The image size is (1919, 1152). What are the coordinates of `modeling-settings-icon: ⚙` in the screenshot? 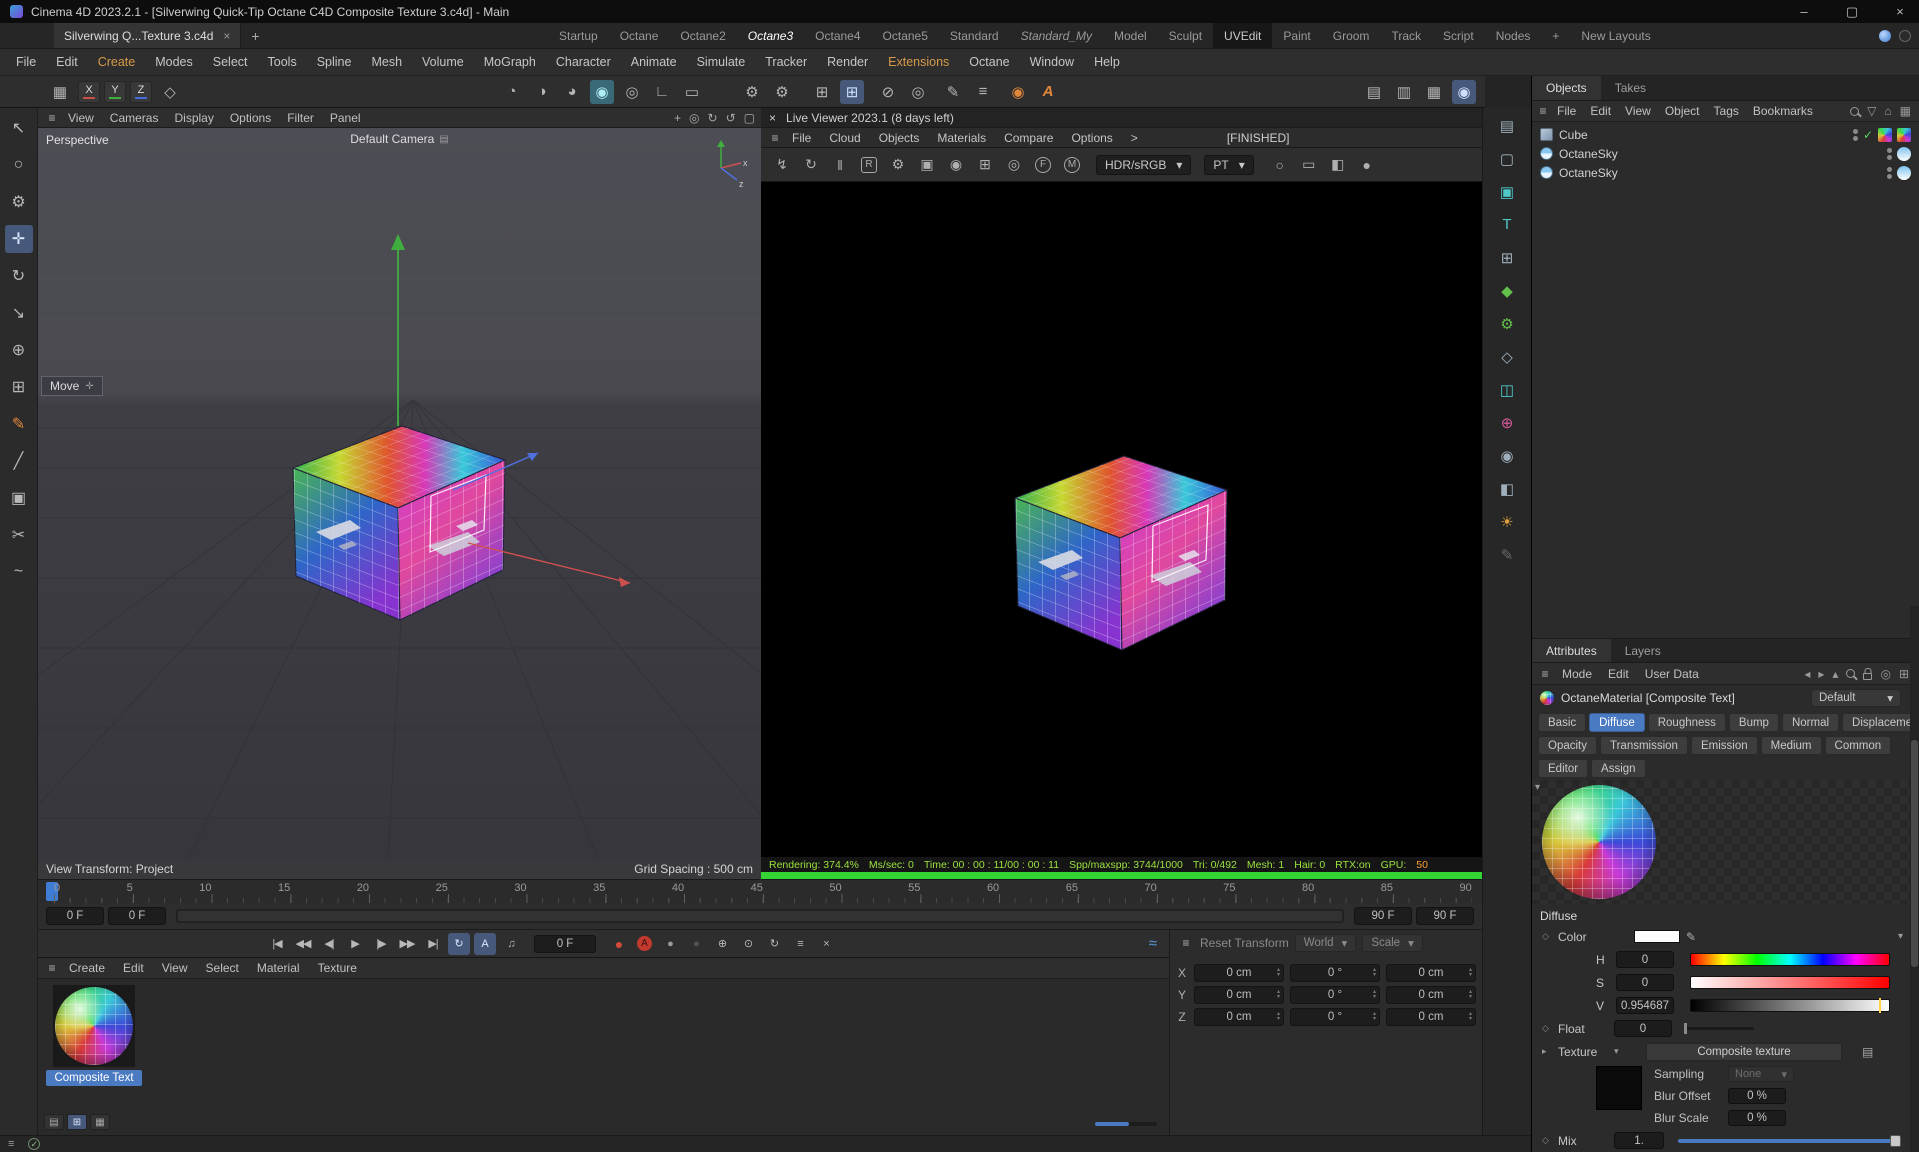 It's located at (19, 202).